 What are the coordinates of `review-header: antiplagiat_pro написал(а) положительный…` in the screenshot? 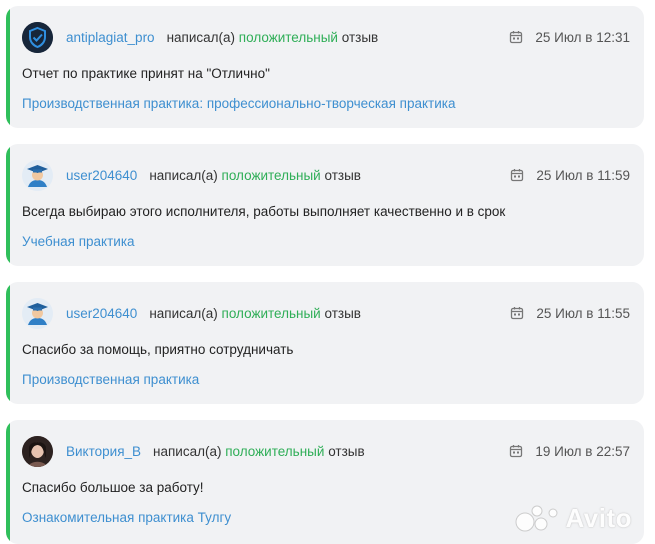 It's located at (326, 37).